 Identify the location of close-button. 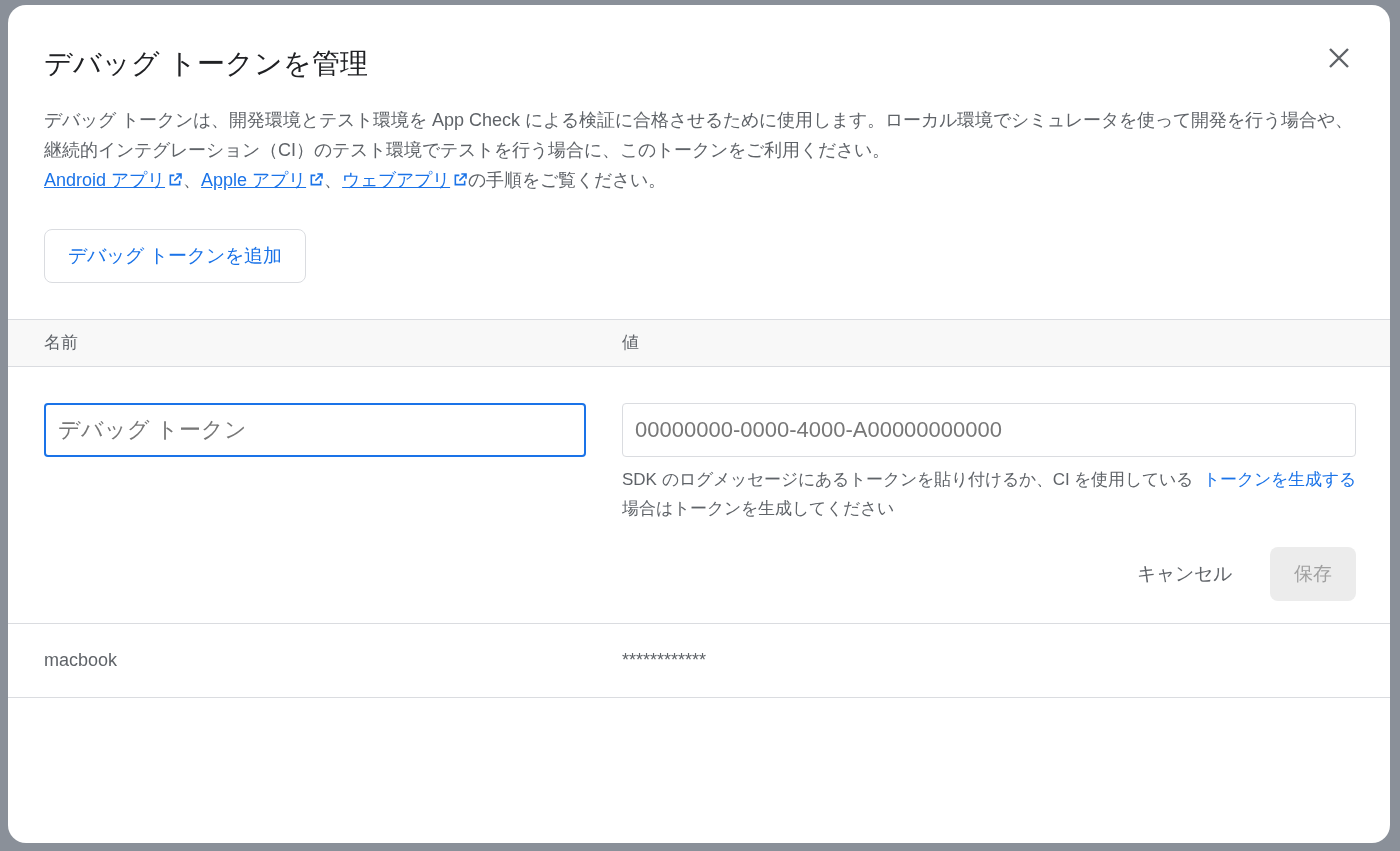
(1339, 58).